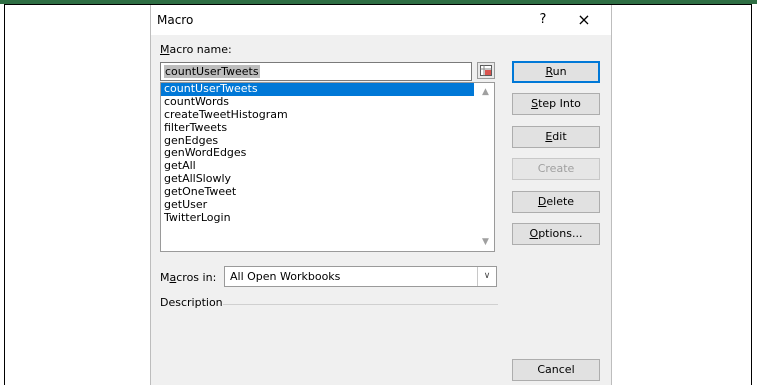  I want to click on sheet-border-left, so click(4, 194).